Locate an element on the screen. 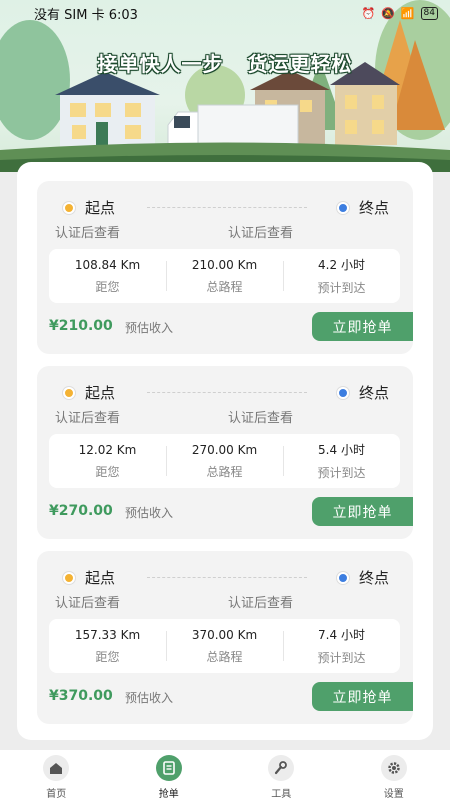  stat-value: 210.00 Km is located at coordinates (224, 264).